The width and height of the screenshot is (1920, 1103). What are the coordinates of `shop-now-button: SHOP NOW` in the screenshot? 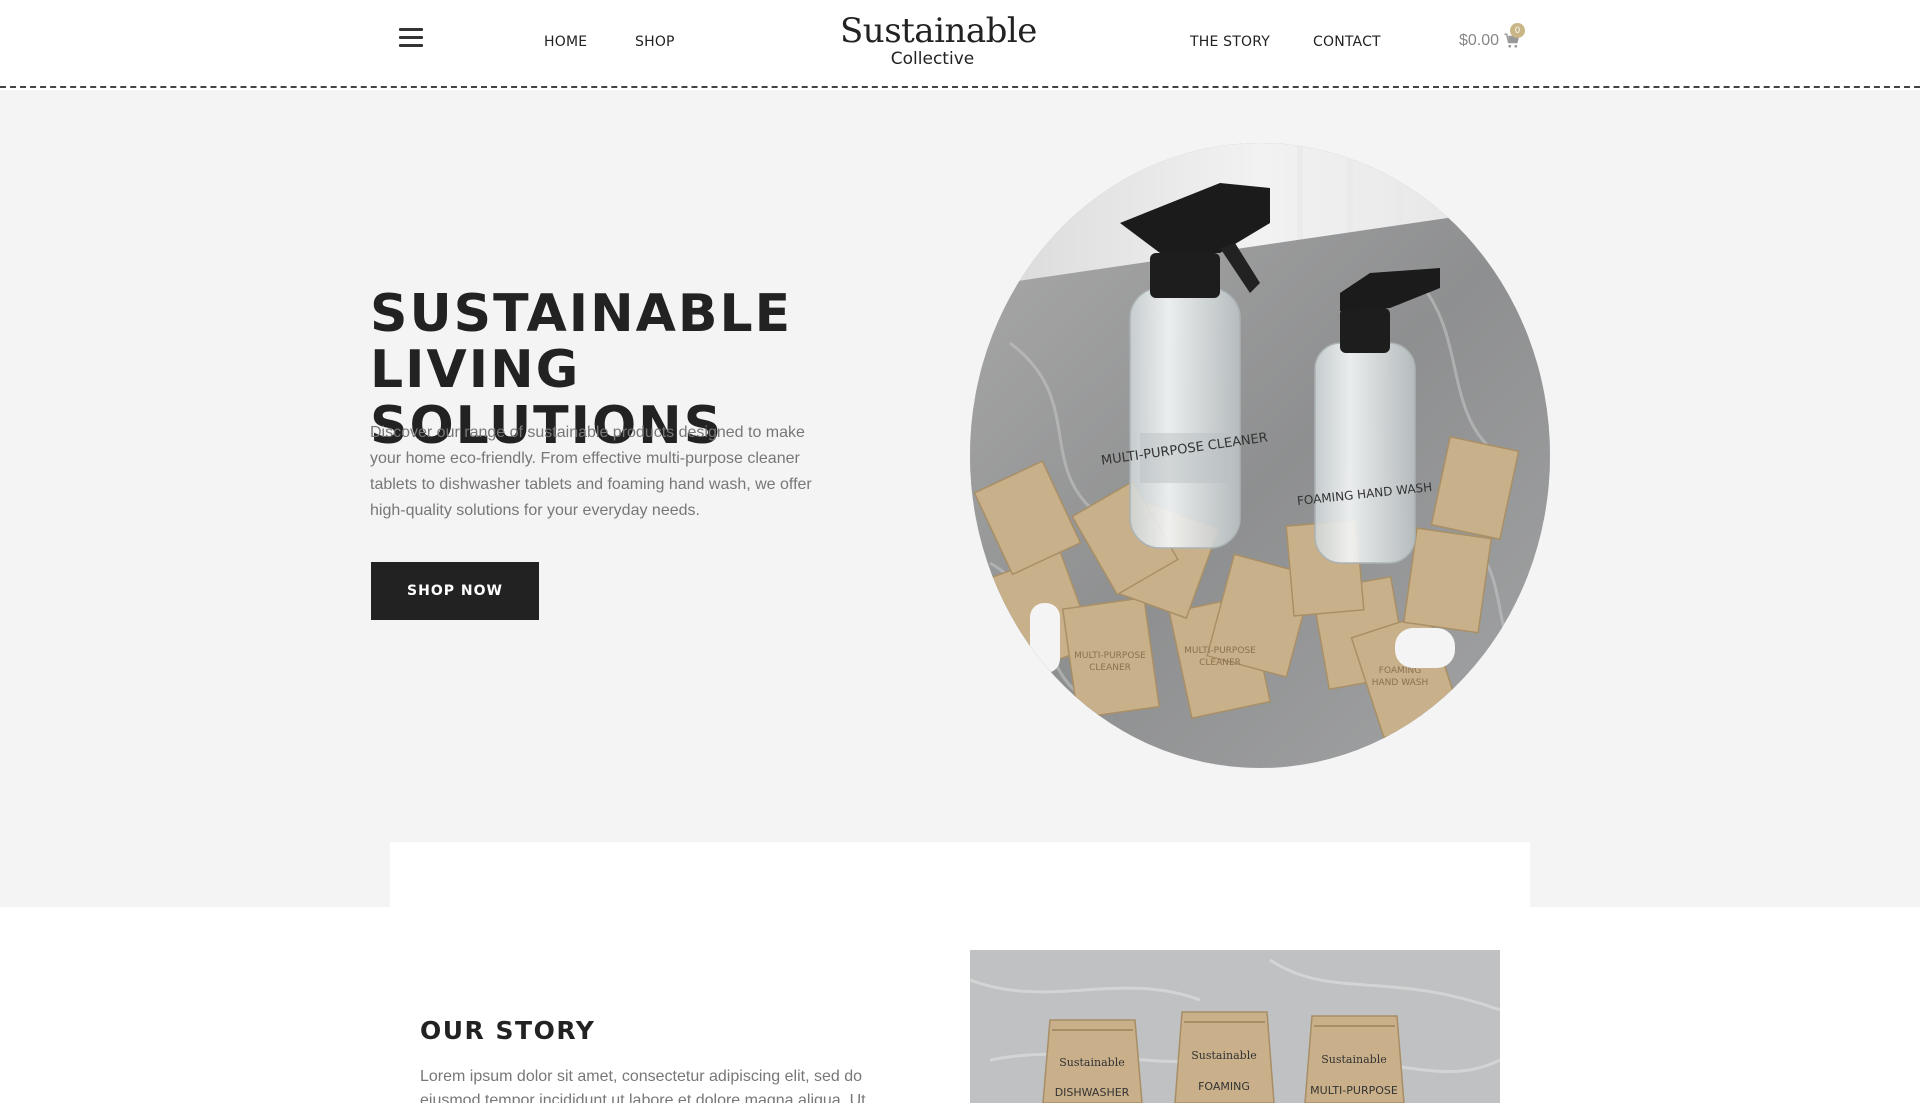 It's located at (455, 591).